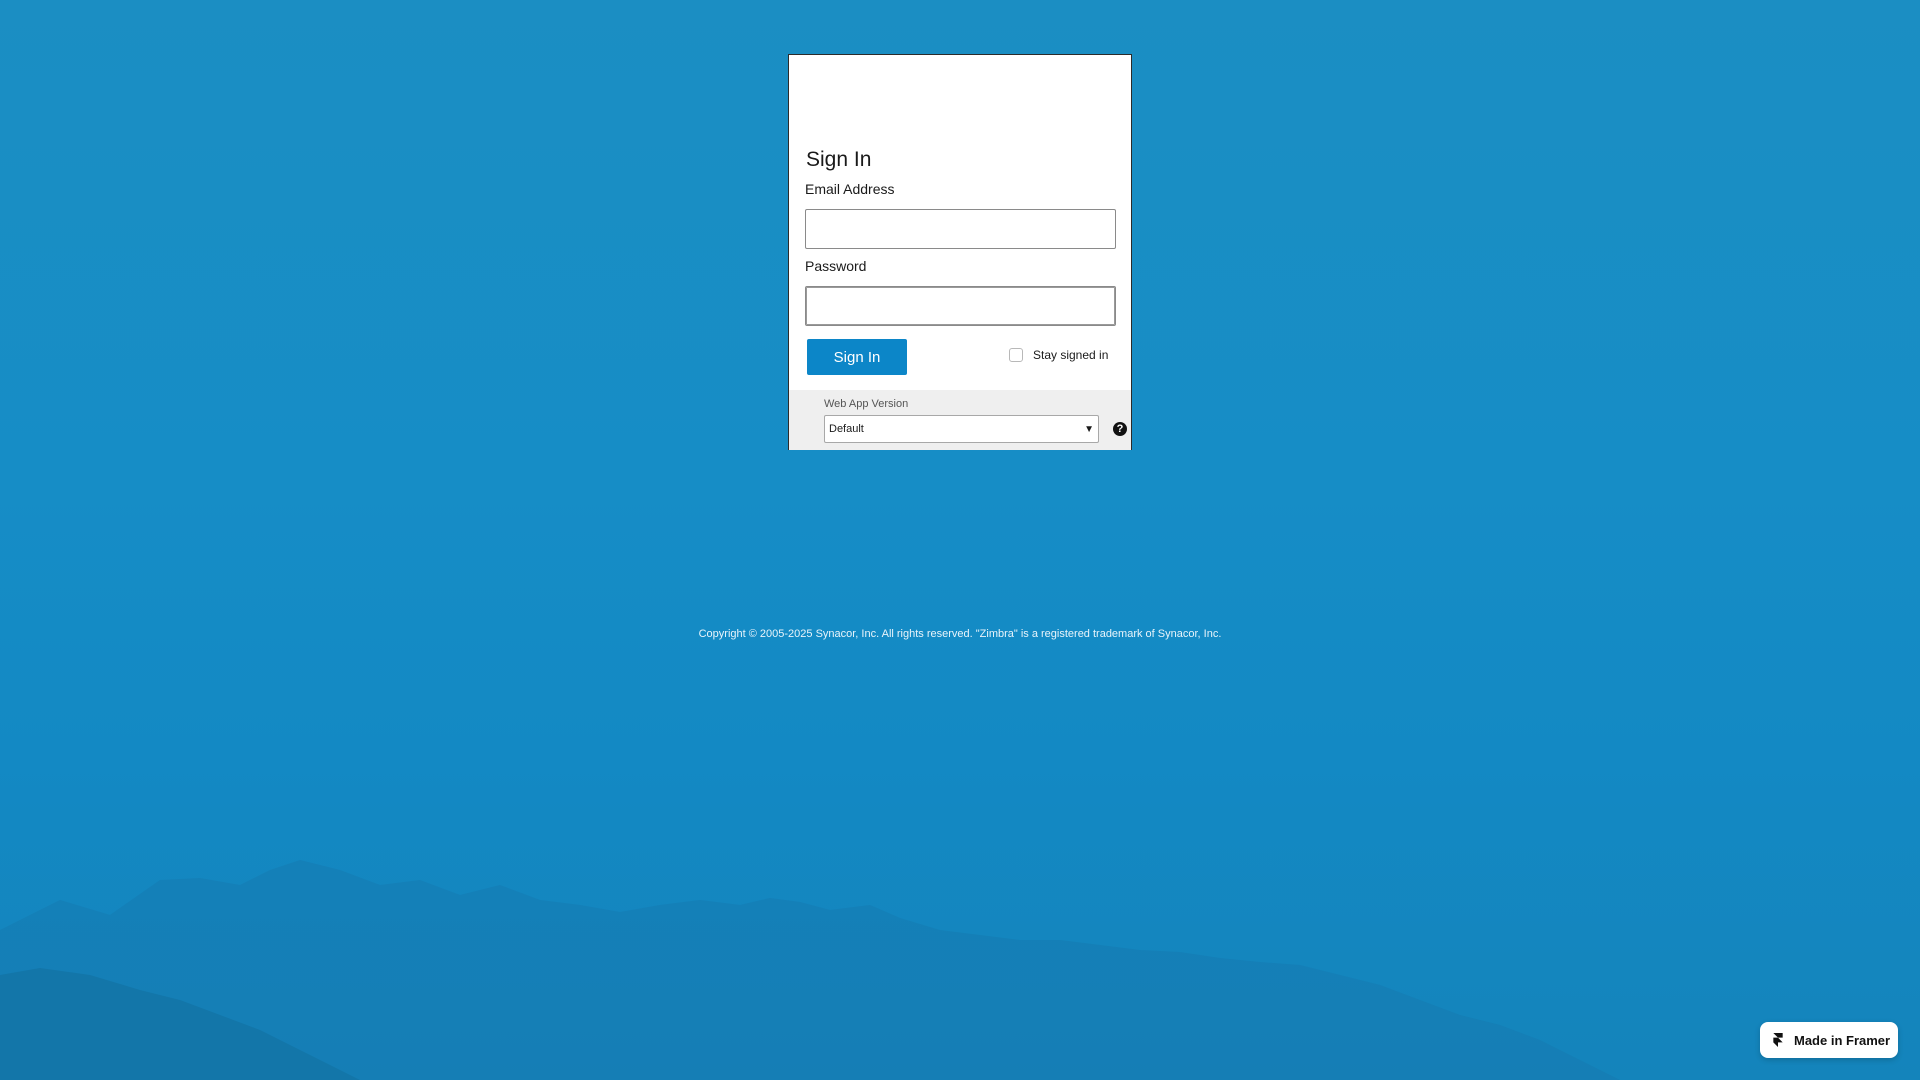  Describe the element at coordinates (960, 229) in the screenshot. I see `email-input` at that location.